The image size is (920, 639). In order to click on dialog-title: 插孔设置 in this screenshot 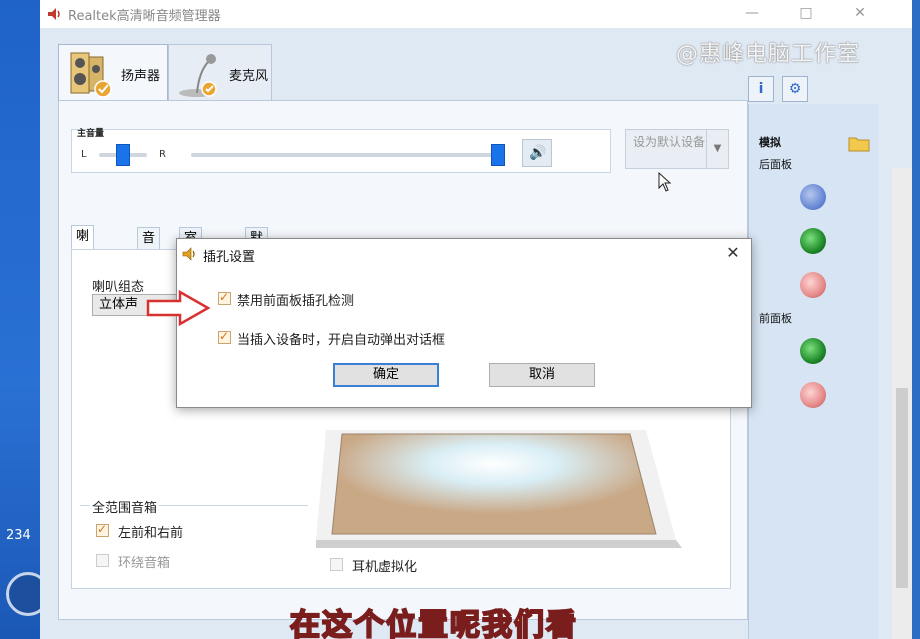, I will do `click(229, 257)`.